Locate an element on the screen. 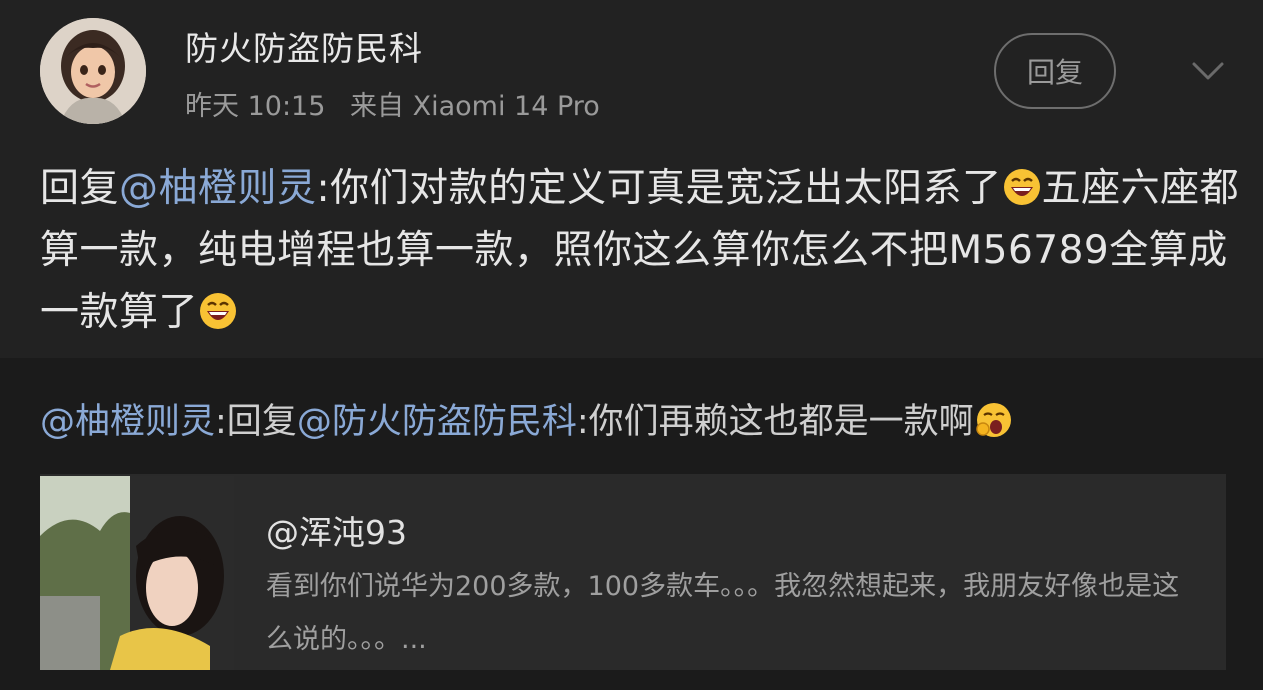 This screenshot has height=690, width=1263. mention-link: @防火防盗防民科 is located at coordinates (437, 422).